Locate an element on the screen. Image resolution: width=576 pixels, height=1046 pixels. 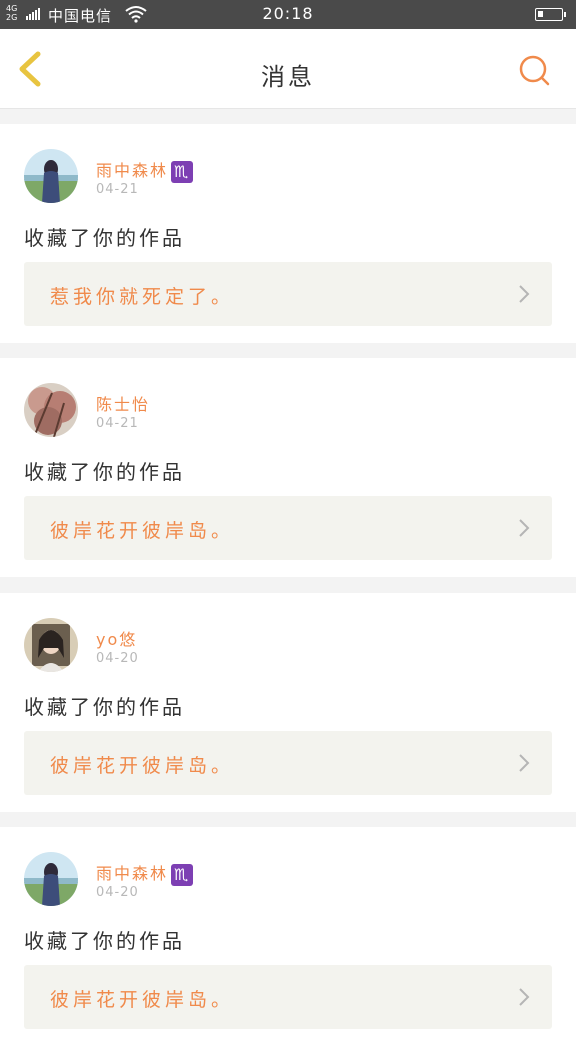
navigation-bar: 消息 is located at coordinates (288, 69).